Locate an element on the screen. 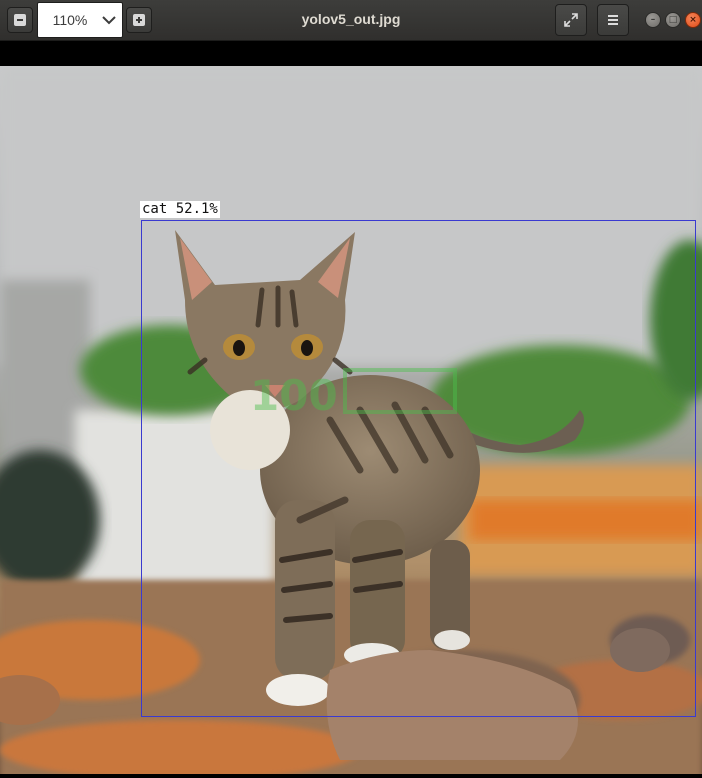  header-bar: 110% yolov5_out.jpg – □ × is located at coordinates (351, 20).